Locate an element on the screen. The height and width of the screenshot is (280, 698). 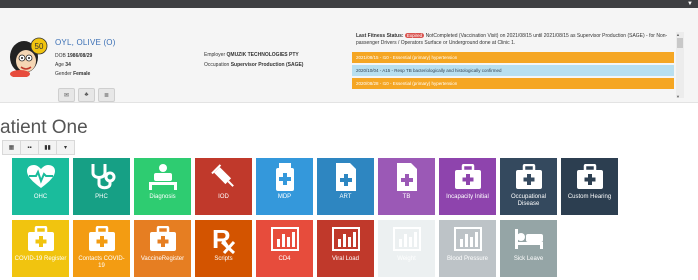
tile-sick-leave: Sick Leave is located at coordinates (528, 248).